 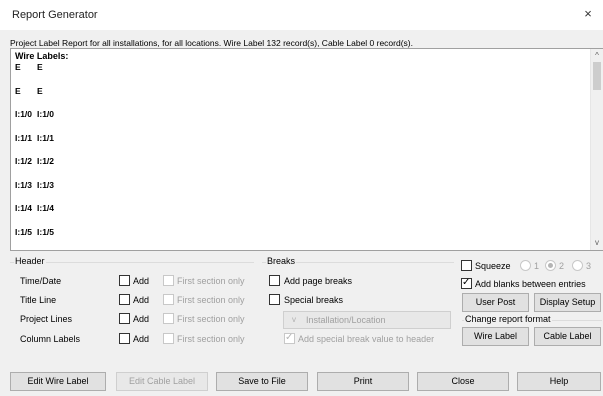 What do you see at coordinates (124, 299) in the screenshot?
I see `title-line-add-checkbox` at bounding box center [124, 299].